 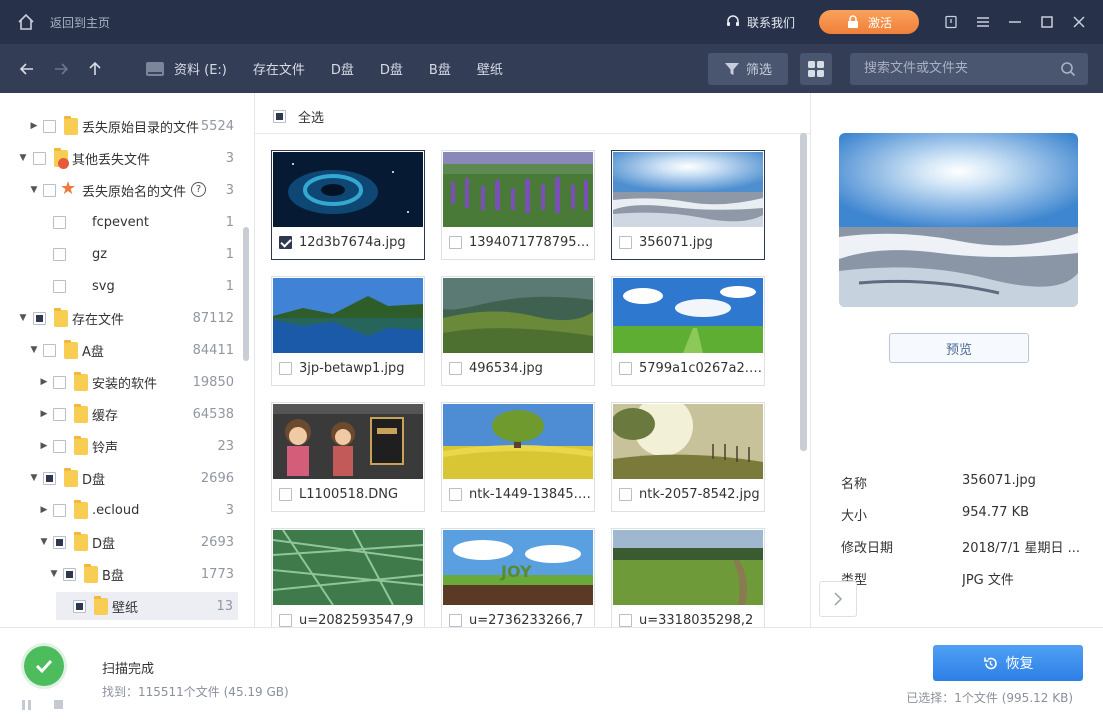 I want to click on file-tile: L1100518.DNG, so click(x=348, y=457).